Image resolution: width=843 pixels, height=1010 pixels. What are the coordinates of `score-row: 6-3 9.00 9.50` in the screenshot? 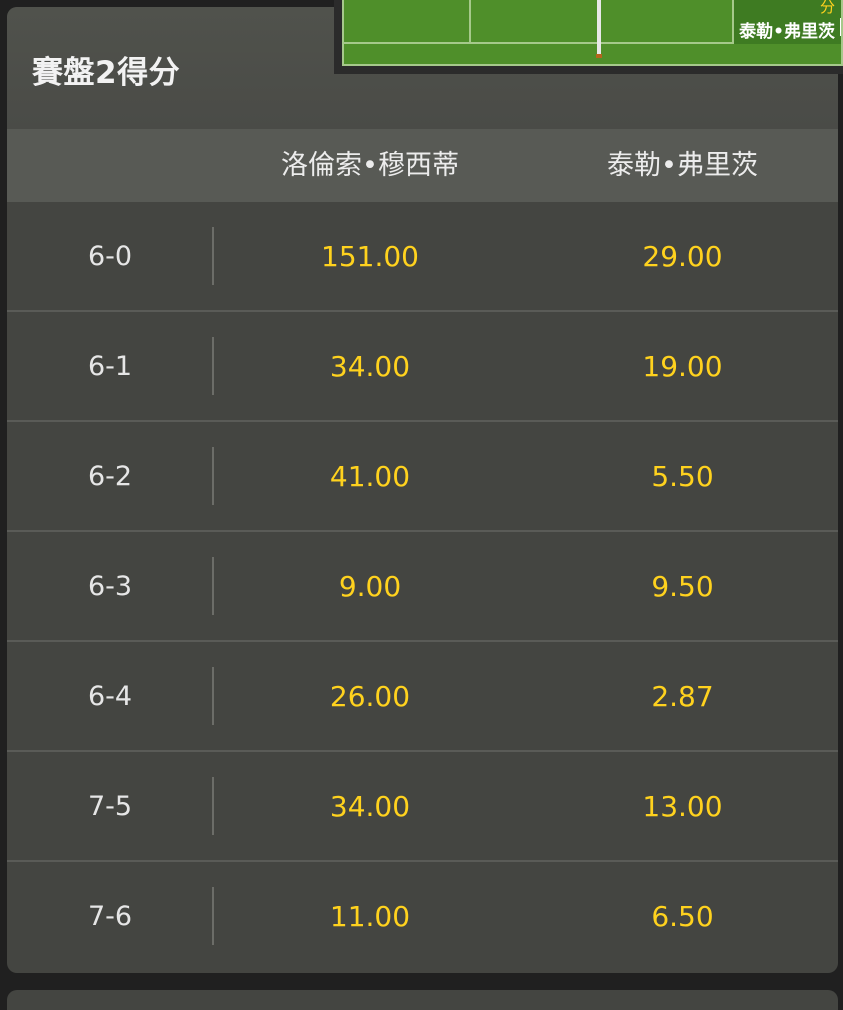 It's located at (422, 587).